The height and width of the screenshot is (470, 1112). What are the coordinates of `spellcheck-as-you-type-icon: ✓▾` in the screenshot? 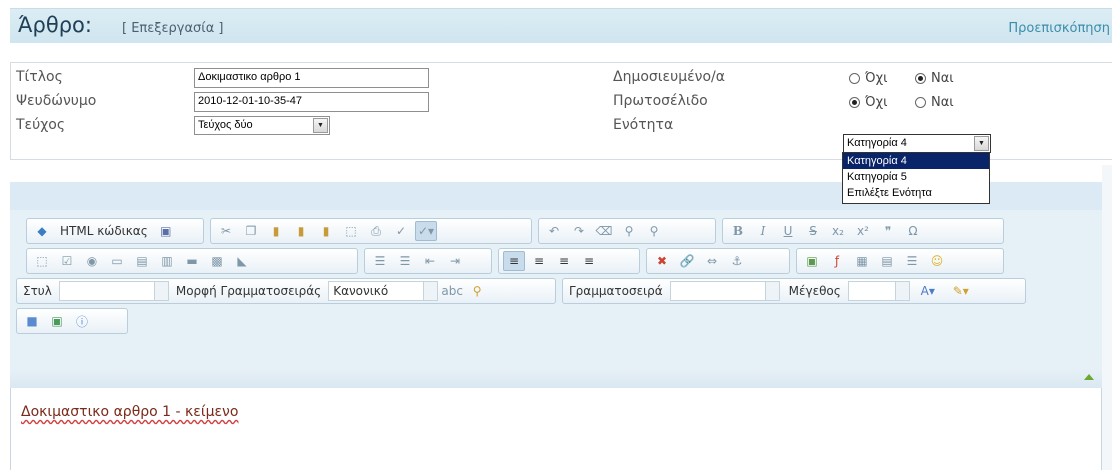 It's located at (426, 231).